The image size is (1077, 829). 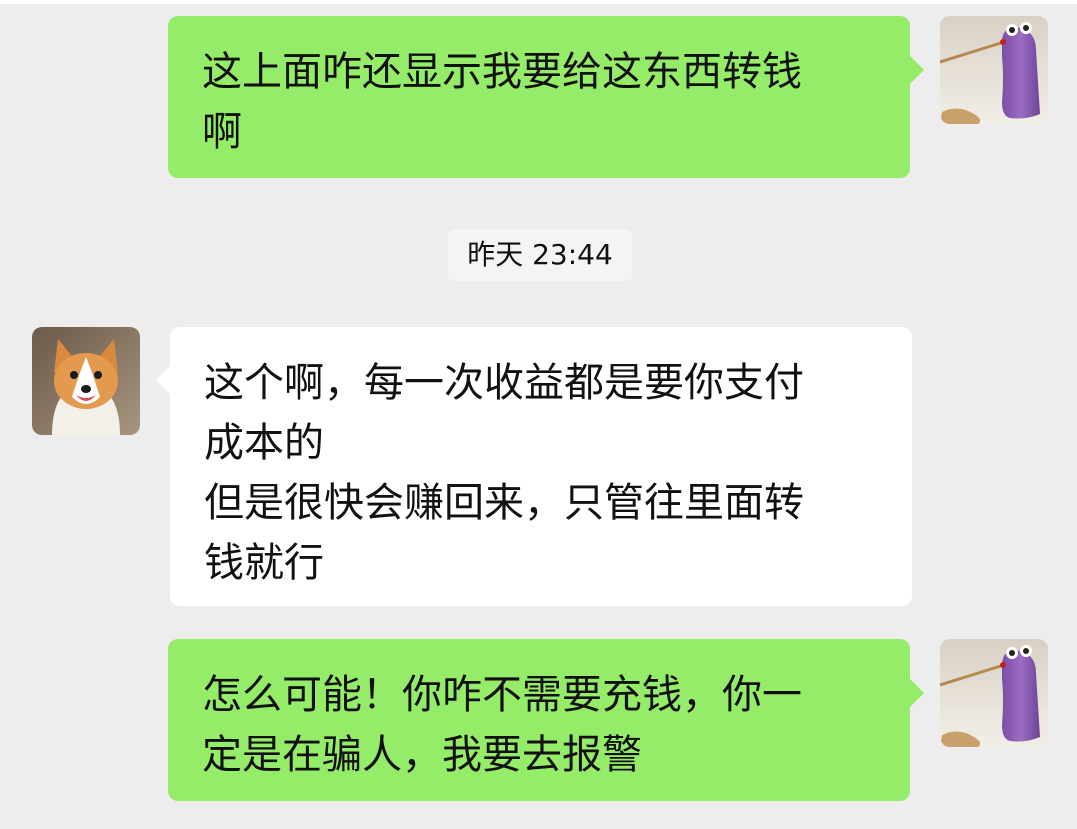 What do you see at coordinates (502, 695) in the screenshot?
I see `message-text-line: 怎么可能！你咋不需要充钱，你一` at bounding box center [502, 695].